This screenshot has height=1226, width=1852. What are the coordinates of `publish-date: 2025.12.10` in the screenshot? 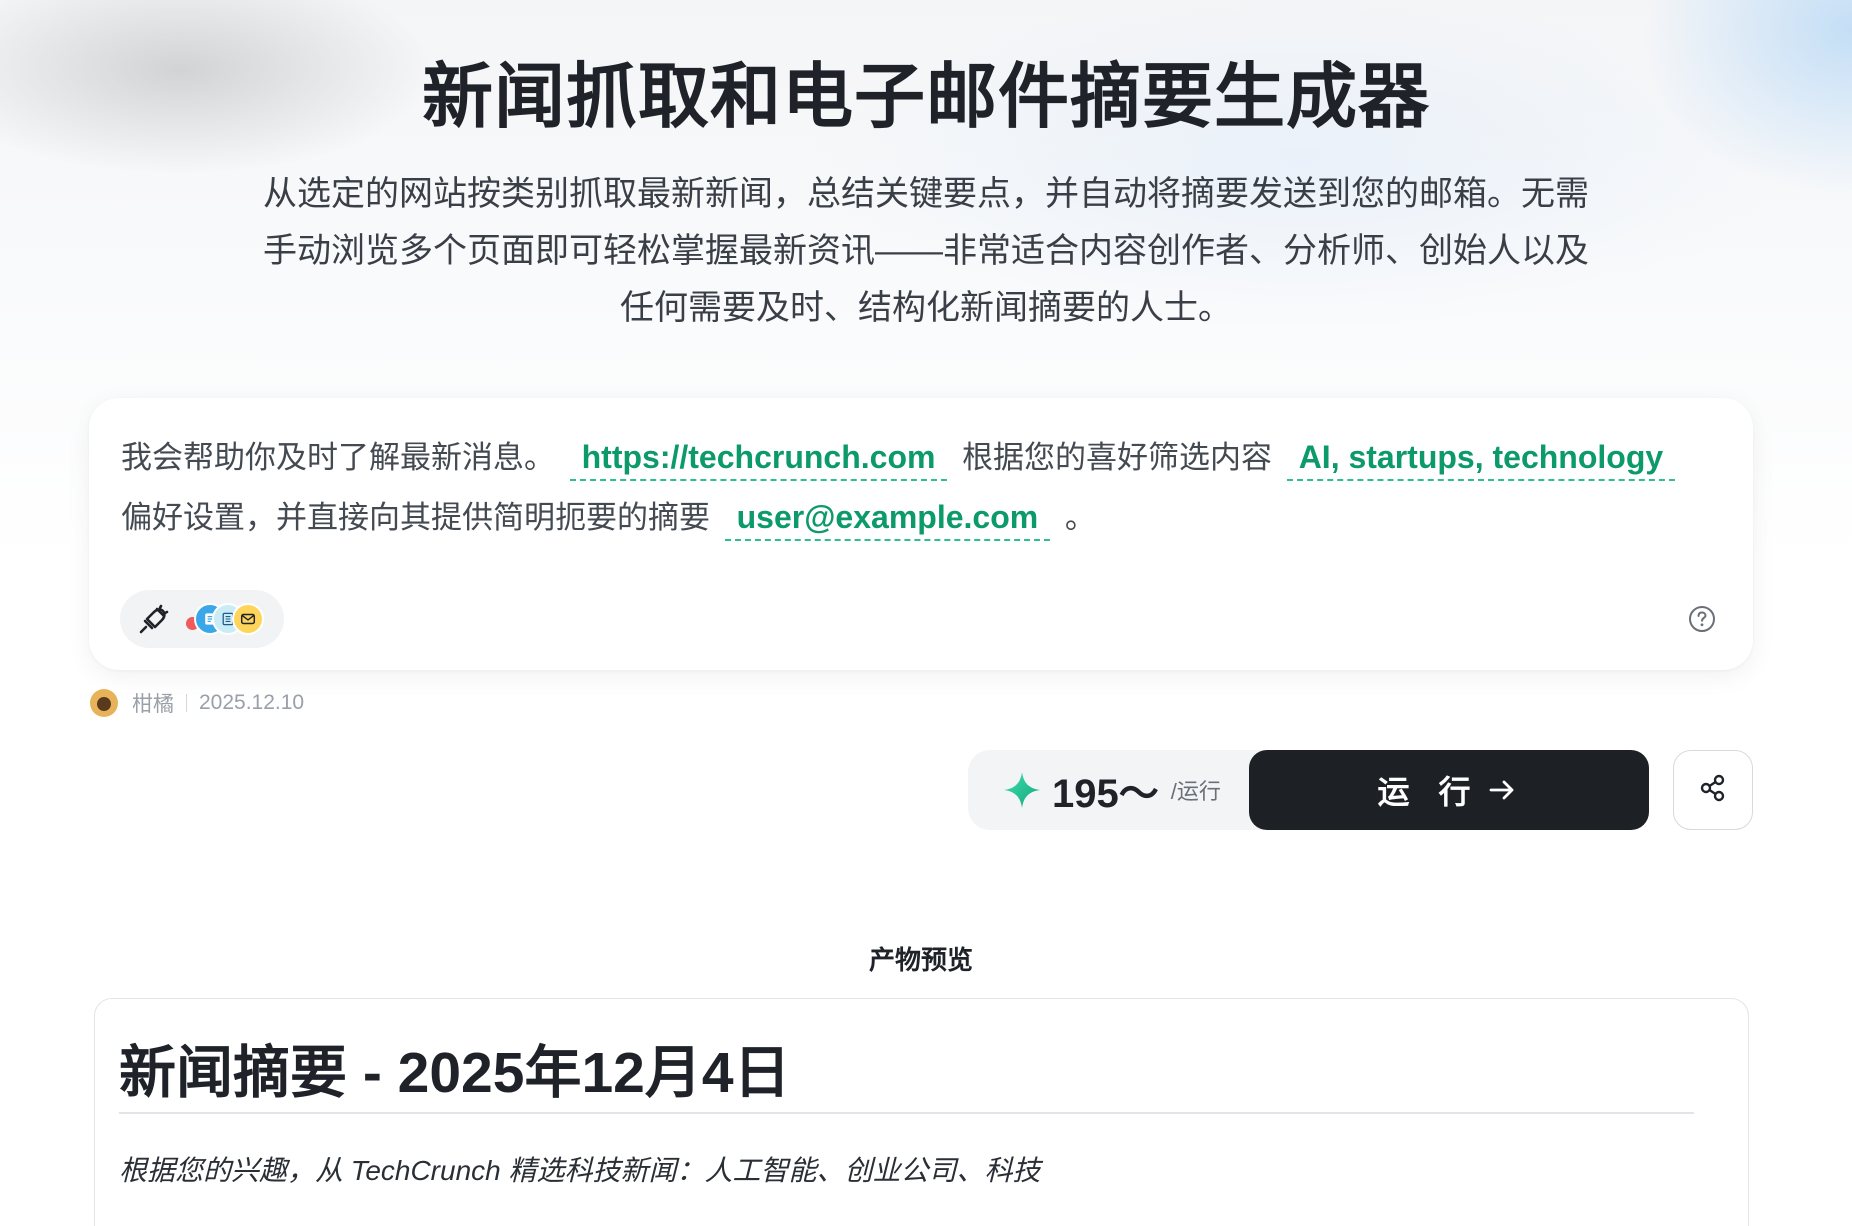 It's located at (252, 702).